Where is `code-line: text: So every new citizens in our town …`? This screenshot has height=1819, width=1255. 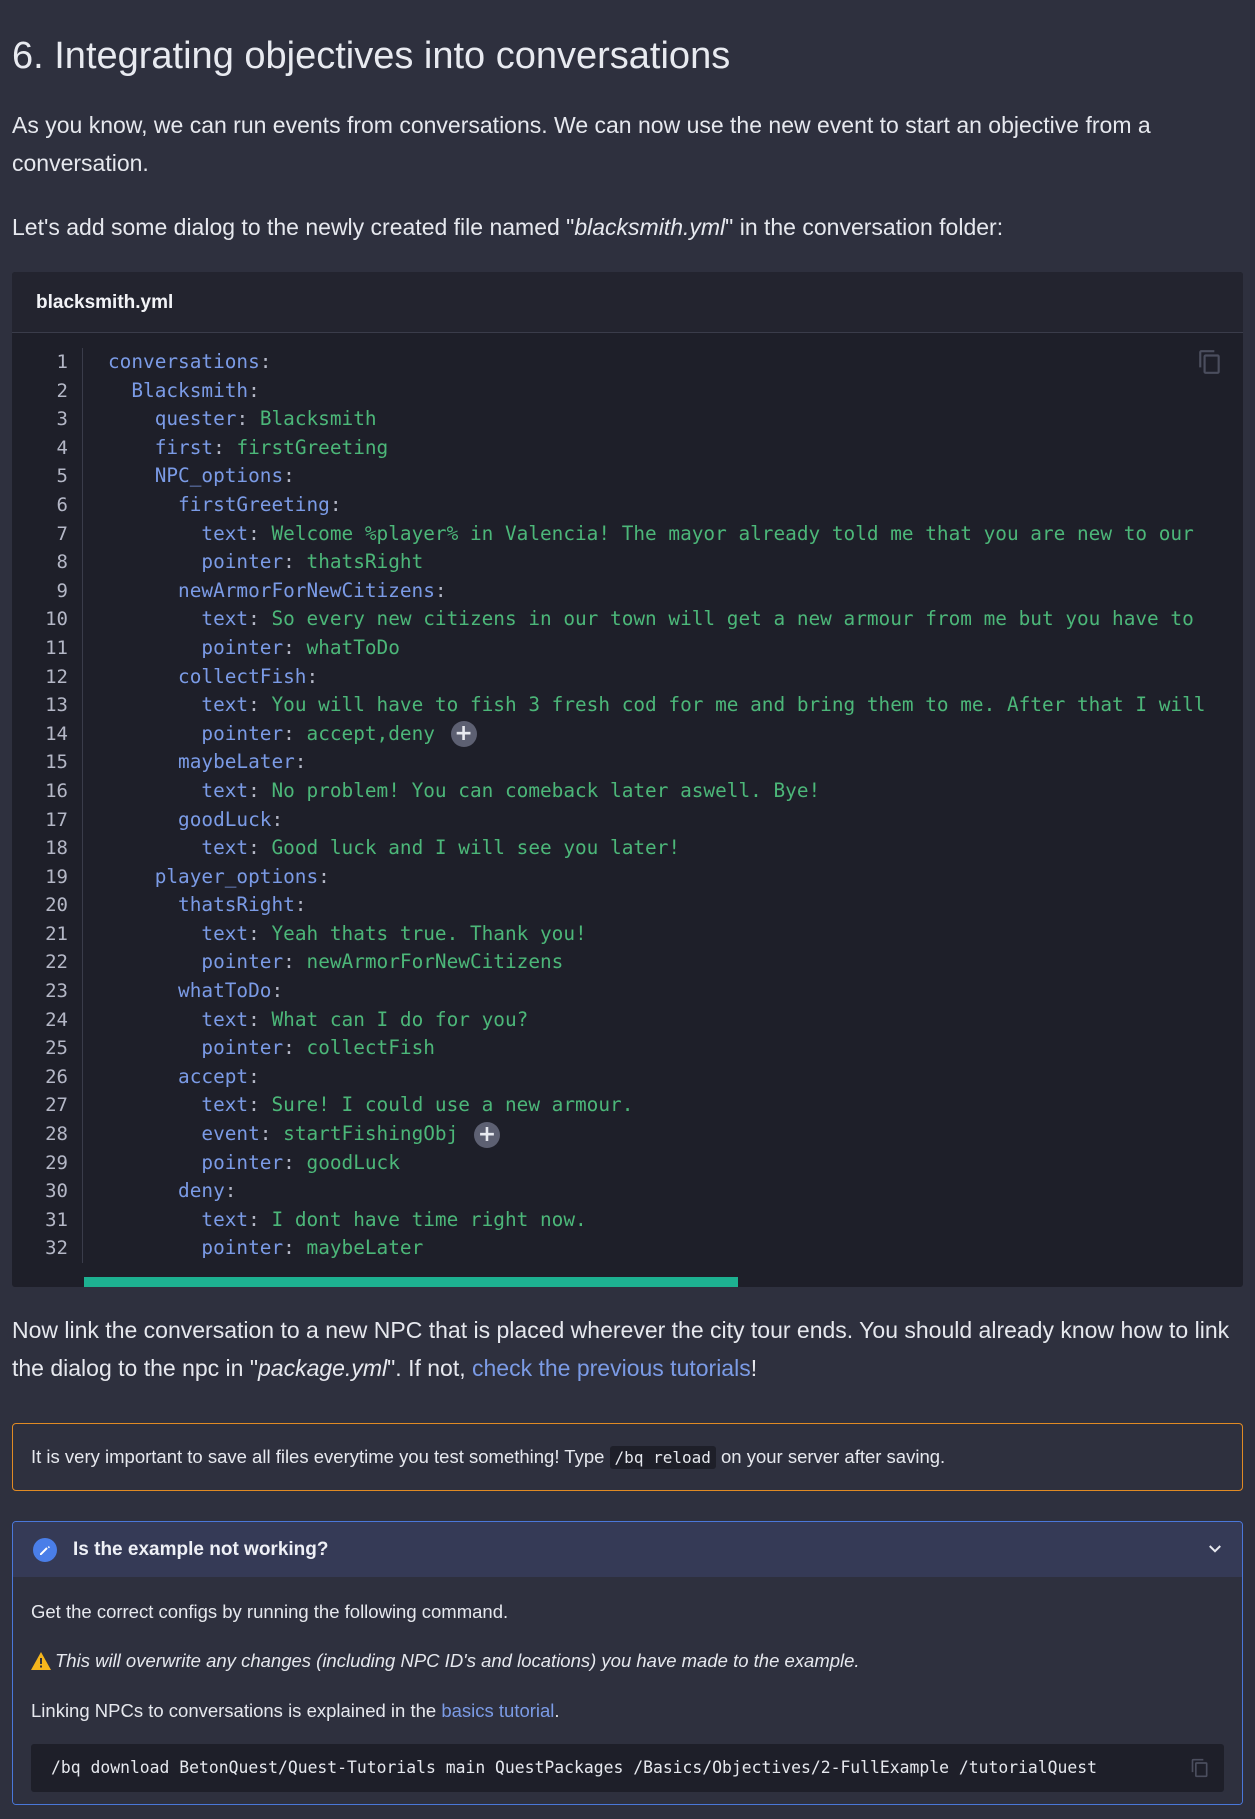
code-line: text: So every new citizens in our town … is located at coordinates (675, 619).